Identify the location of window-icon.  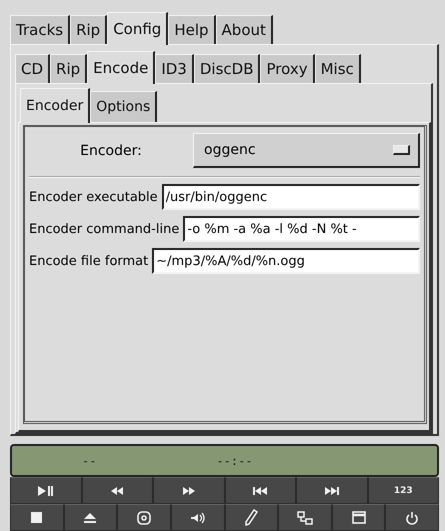
(359, 517).